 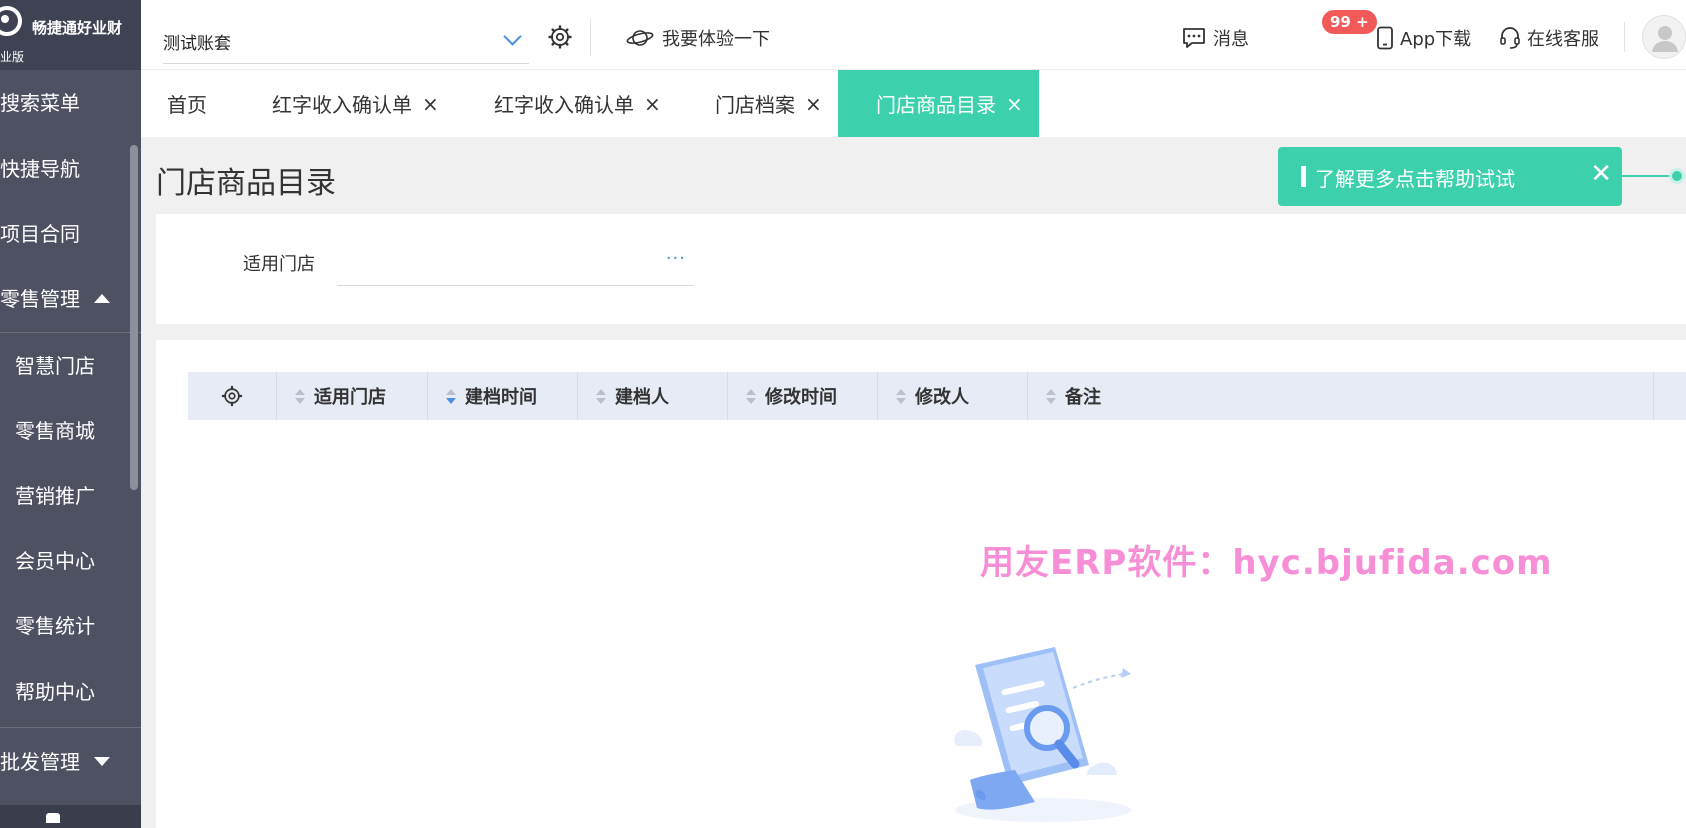 What do you see at coordinates (1510, 38) in the screenshot?
I see `headset-icon` at bounding box center [1510, 38].